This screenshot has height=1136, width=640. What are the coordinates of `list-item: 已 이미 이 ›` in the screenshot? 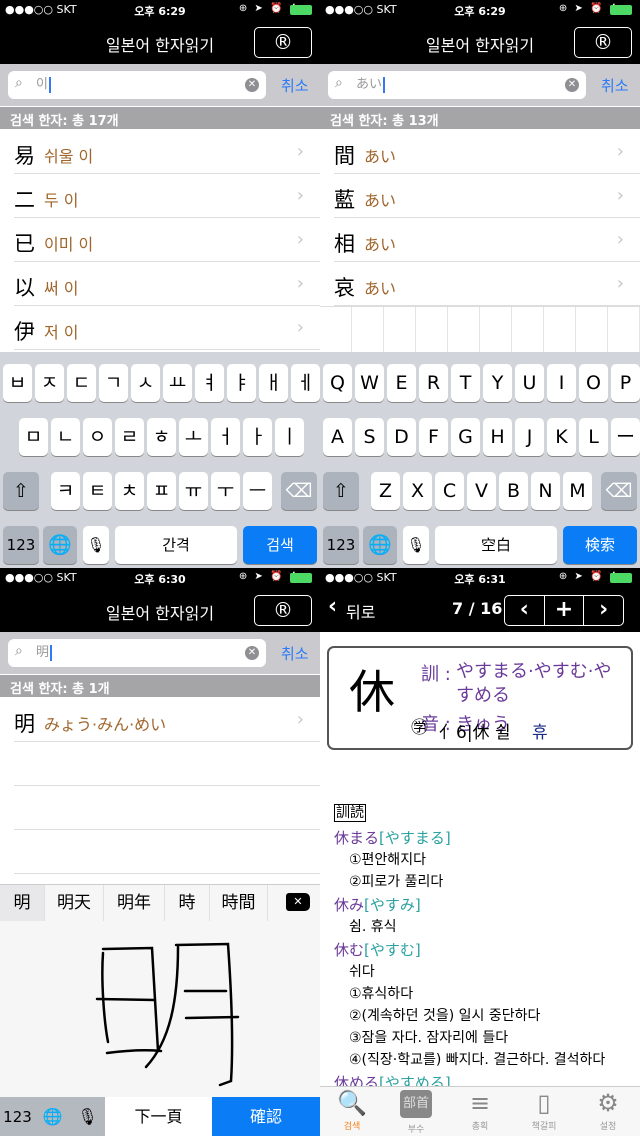 It's located at (160, 240).